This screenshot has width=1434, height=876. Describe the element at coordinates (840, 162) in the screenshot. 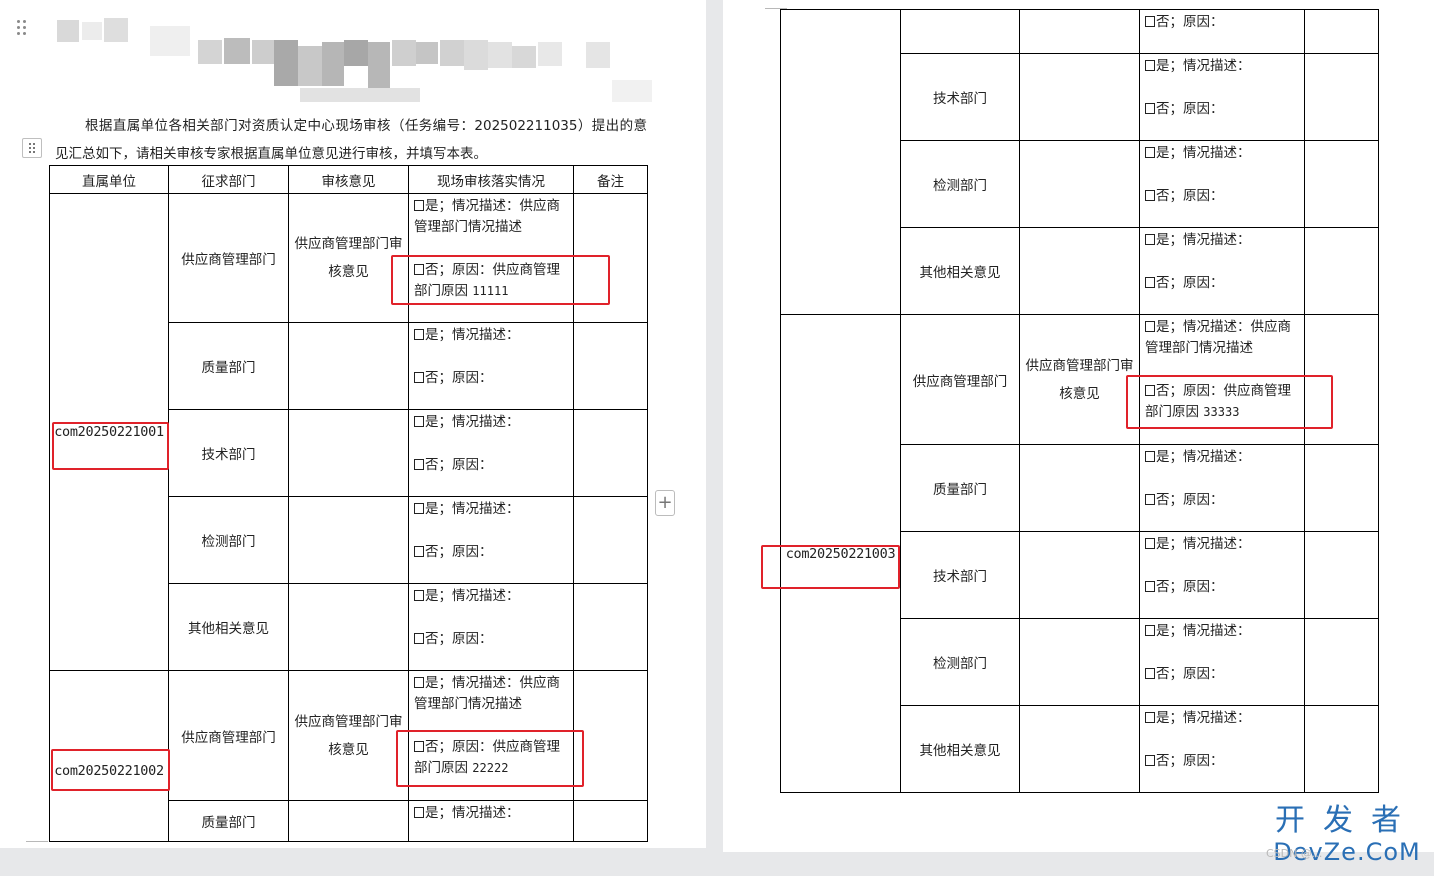

I see `unit-cell` at that location.